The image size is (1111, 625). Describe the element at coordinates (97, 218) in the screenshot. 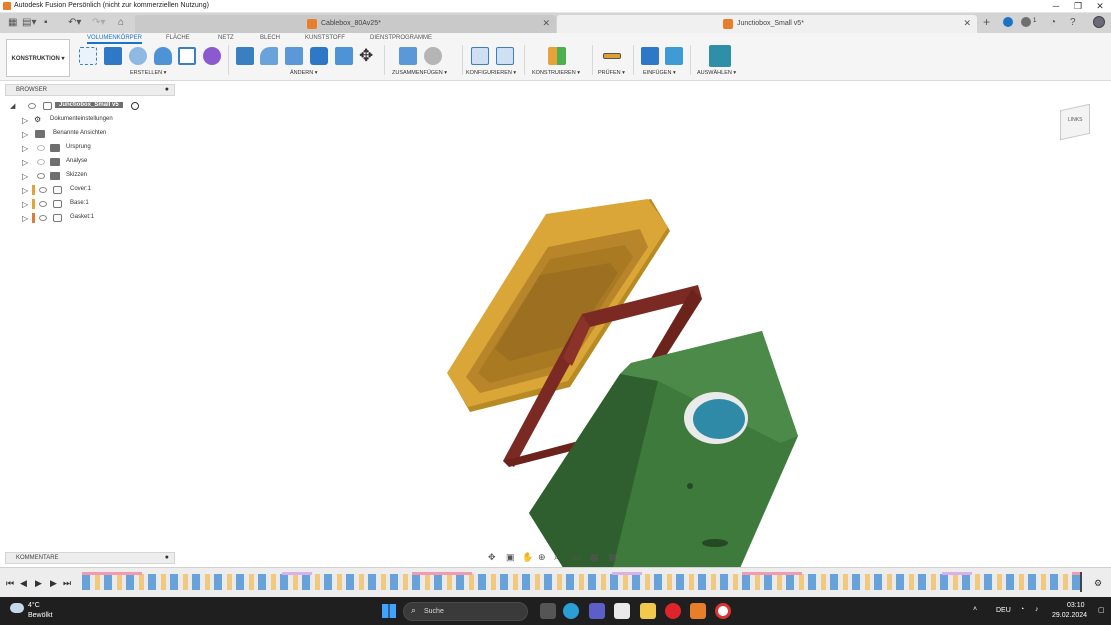

I see `browser-item-gasket: ▷ Gasket:1` at that location.